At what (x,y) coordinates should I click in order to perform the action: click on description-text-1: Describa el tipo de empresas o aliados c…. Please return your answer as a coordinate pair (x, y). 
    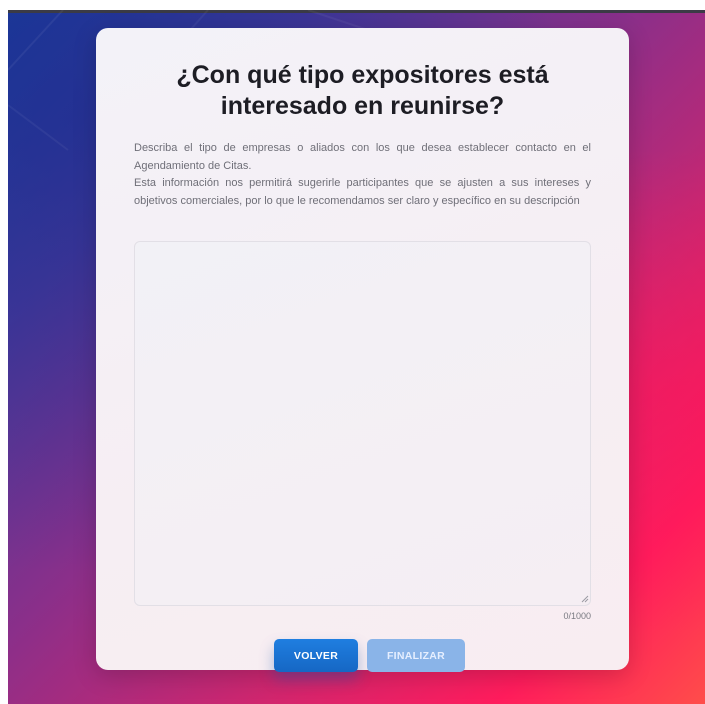
    Looking at the image, I should click on (362, 157).